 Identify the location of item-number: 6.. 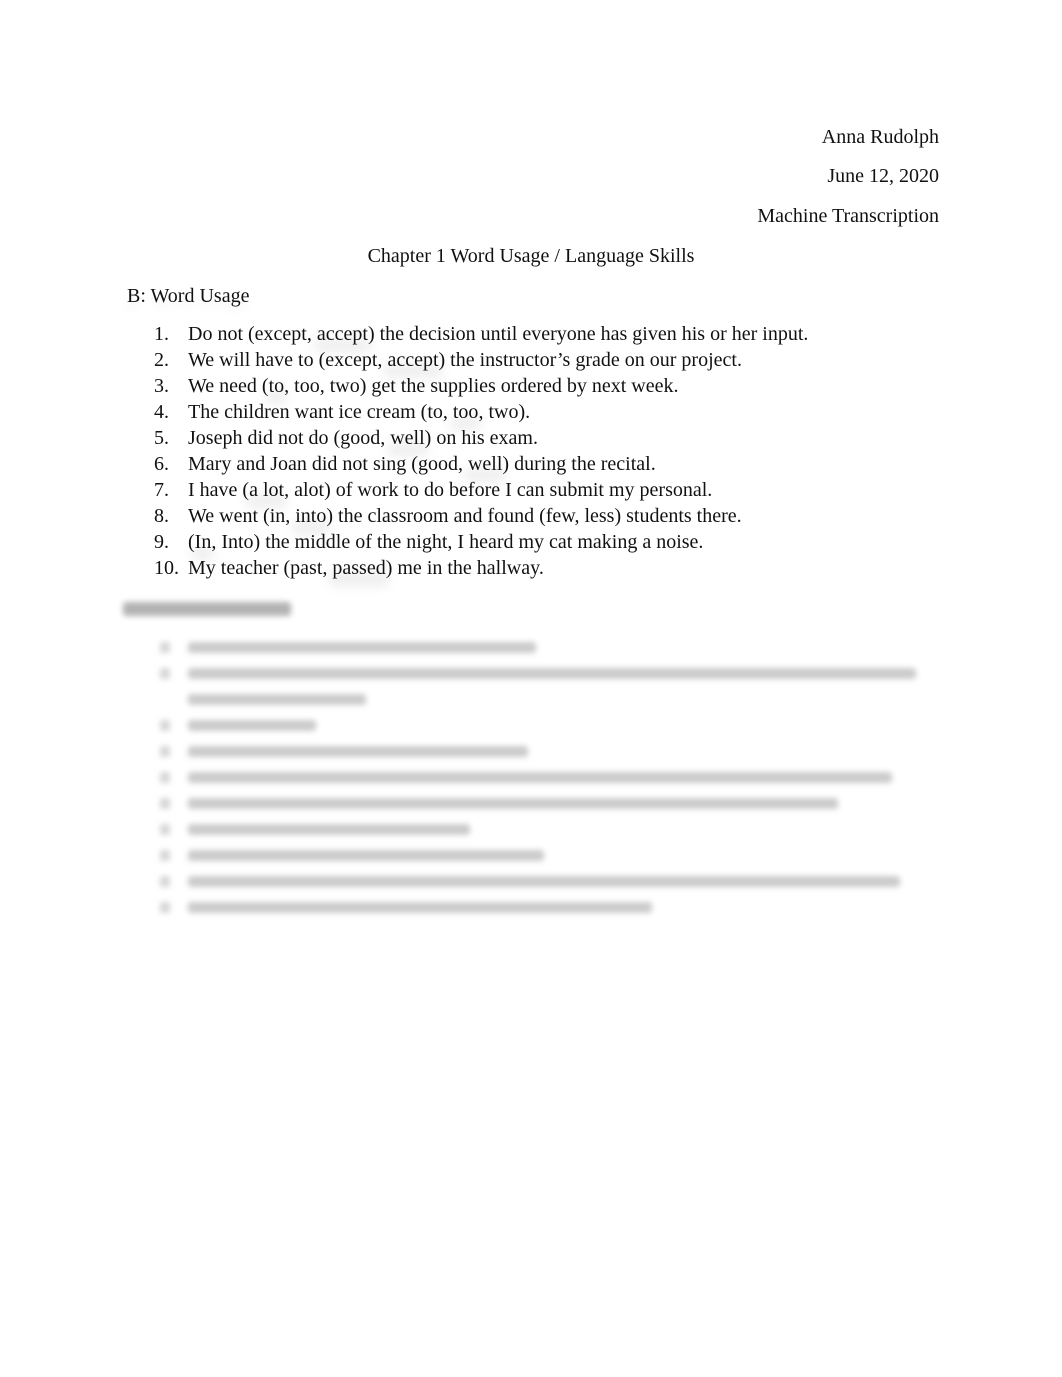
(161, 464).